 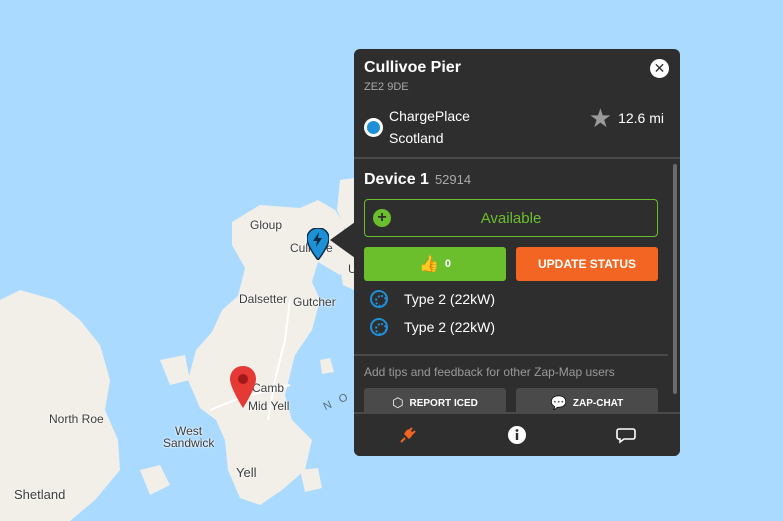 What do you see at coordinates (342, 240) in the screenshot?
I see `popup-pointer` at bounding box center [342, 240].